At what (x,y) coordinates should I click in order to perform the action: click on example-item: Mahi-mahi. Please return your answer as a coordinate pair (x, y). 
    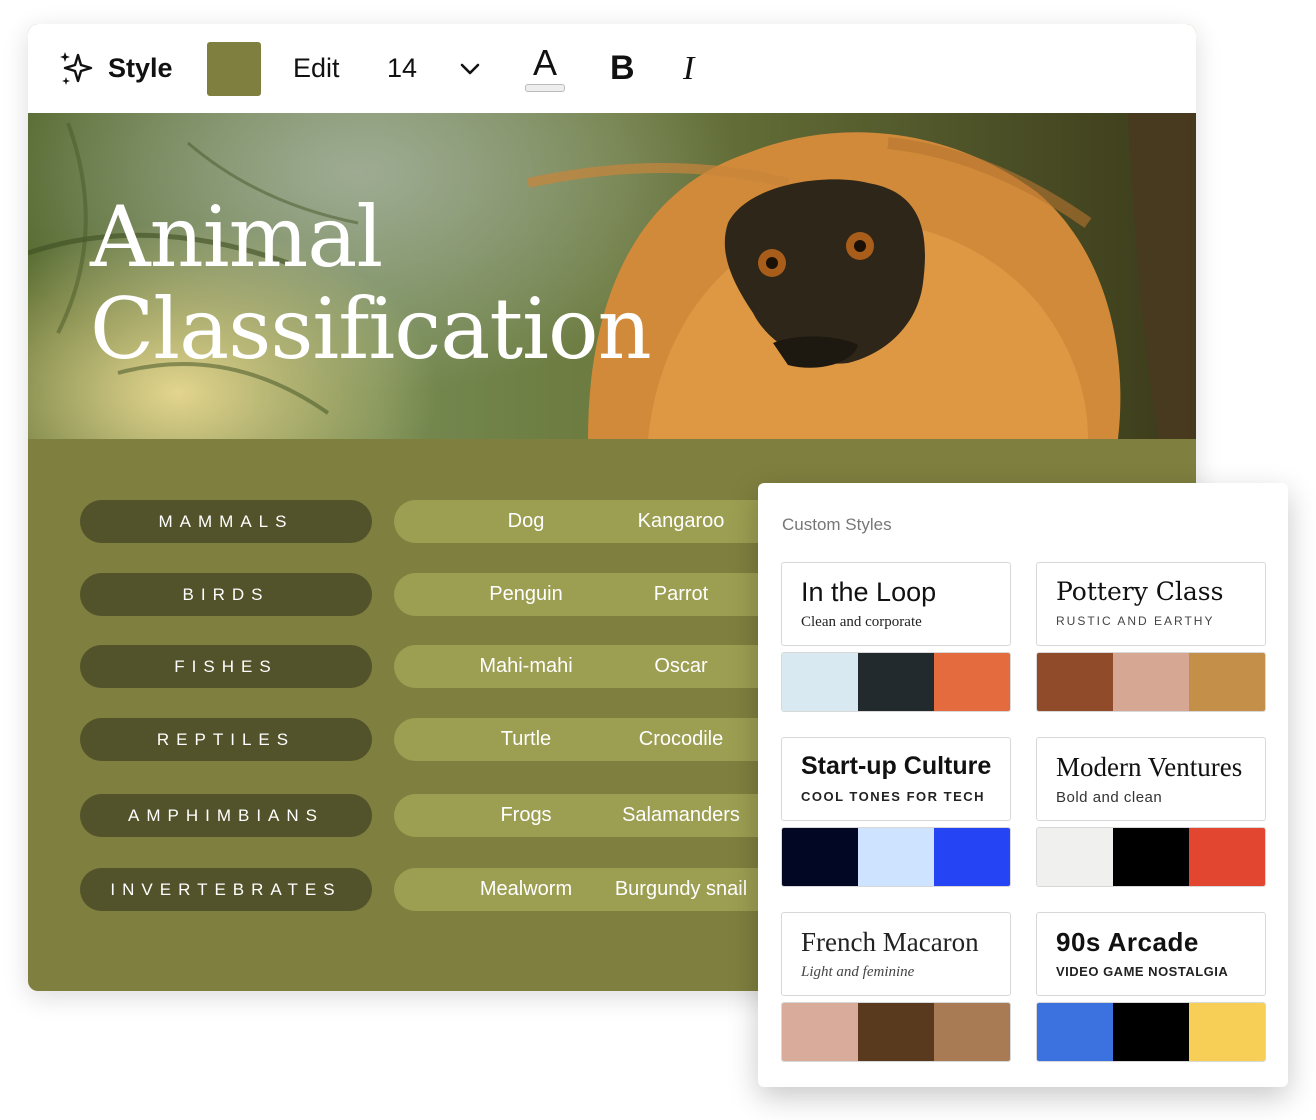
    Looking at the image, I should click on (526, 666).